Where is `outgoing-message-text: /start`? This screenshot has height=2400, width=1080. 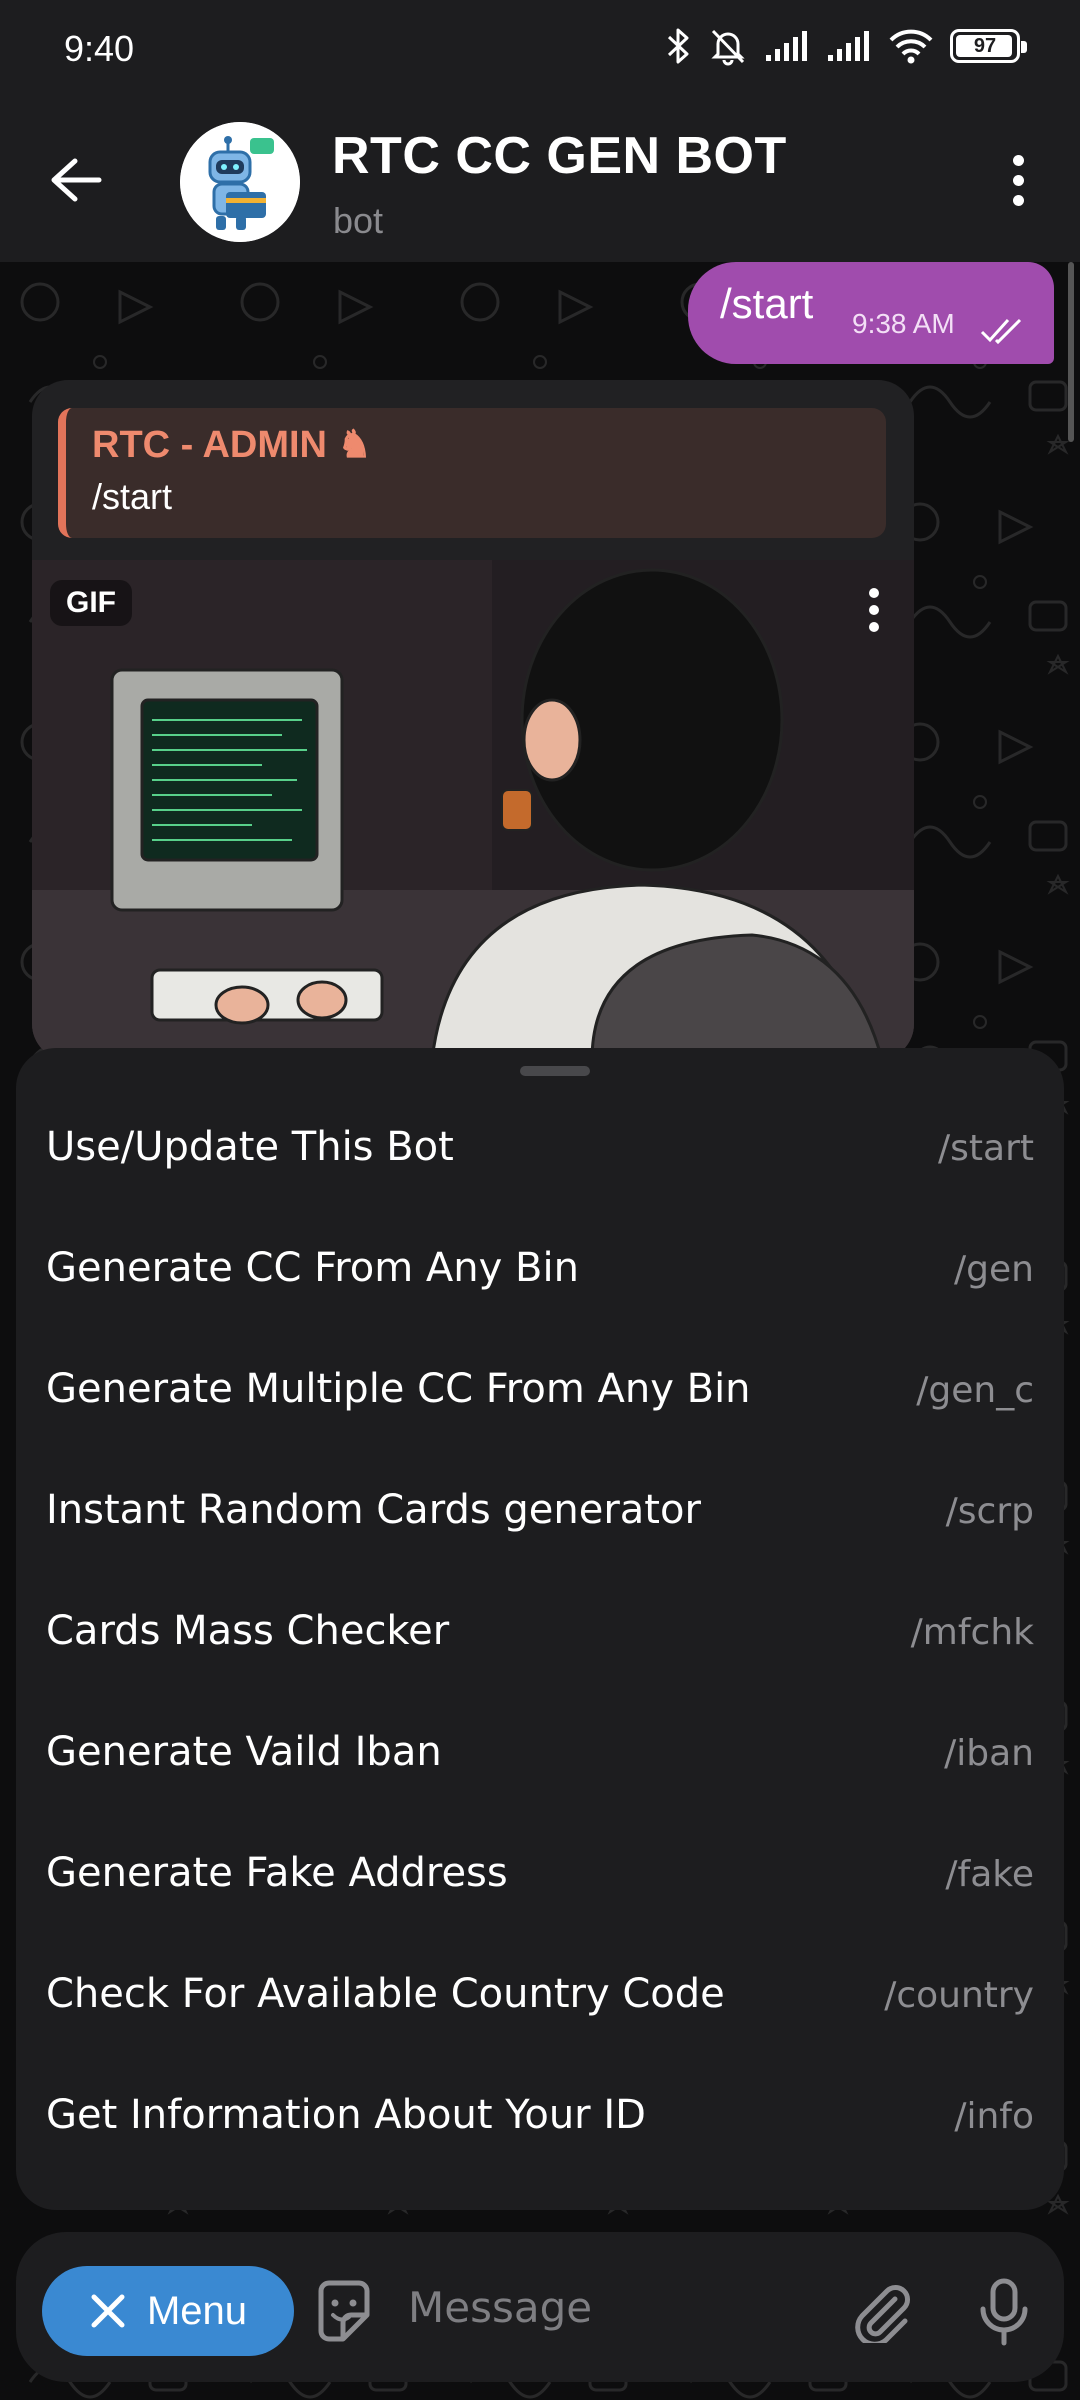 outgoing-message-text: /start is located at coordinates (767, 303).